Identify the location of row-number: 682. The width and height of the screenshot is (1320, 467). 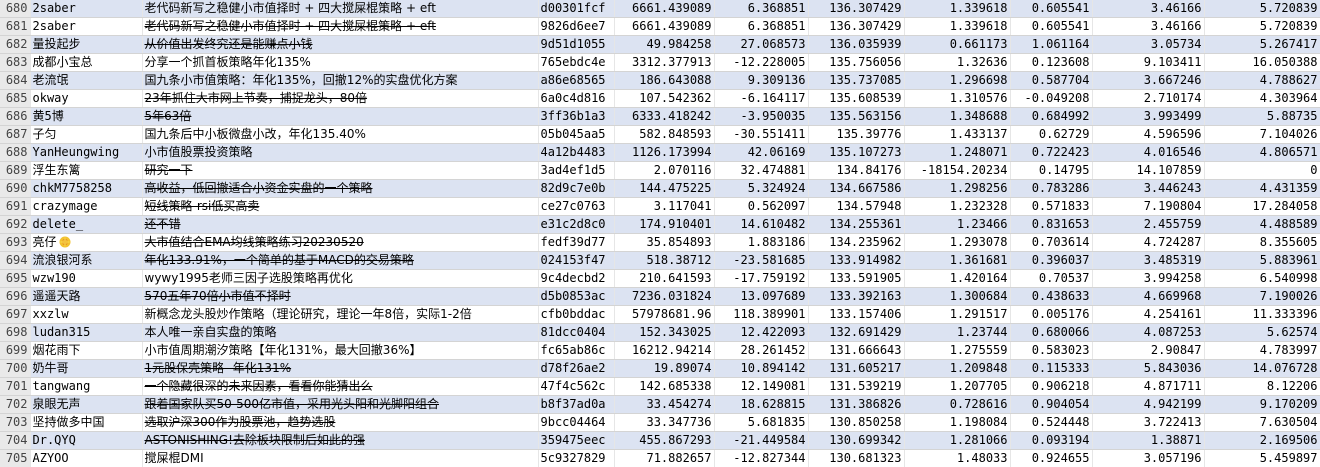
(15, 44).